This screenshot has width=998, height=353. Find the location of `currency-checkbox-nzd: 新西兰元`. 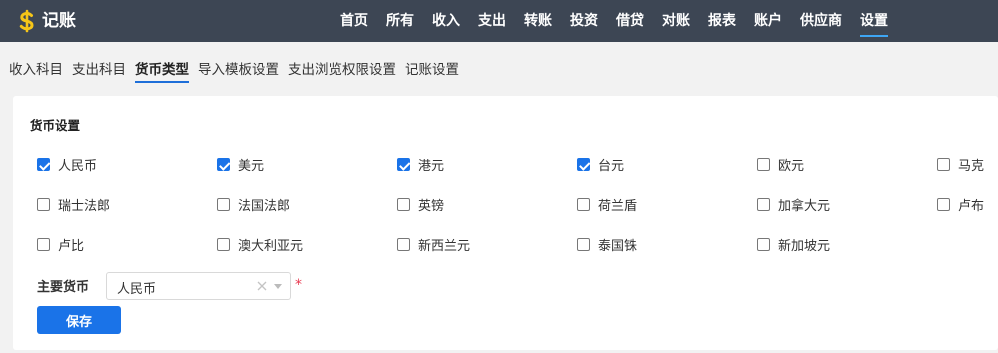

currency-checkbox-nzd: 新西兰元 is located at coordinates (433, 244).